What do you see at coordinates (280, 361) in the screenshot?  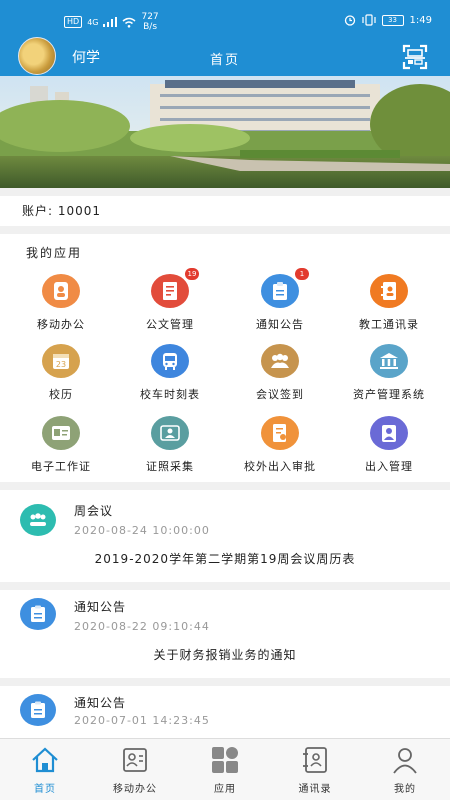 I see `meeting-icon` at bounding box center [280, 361].